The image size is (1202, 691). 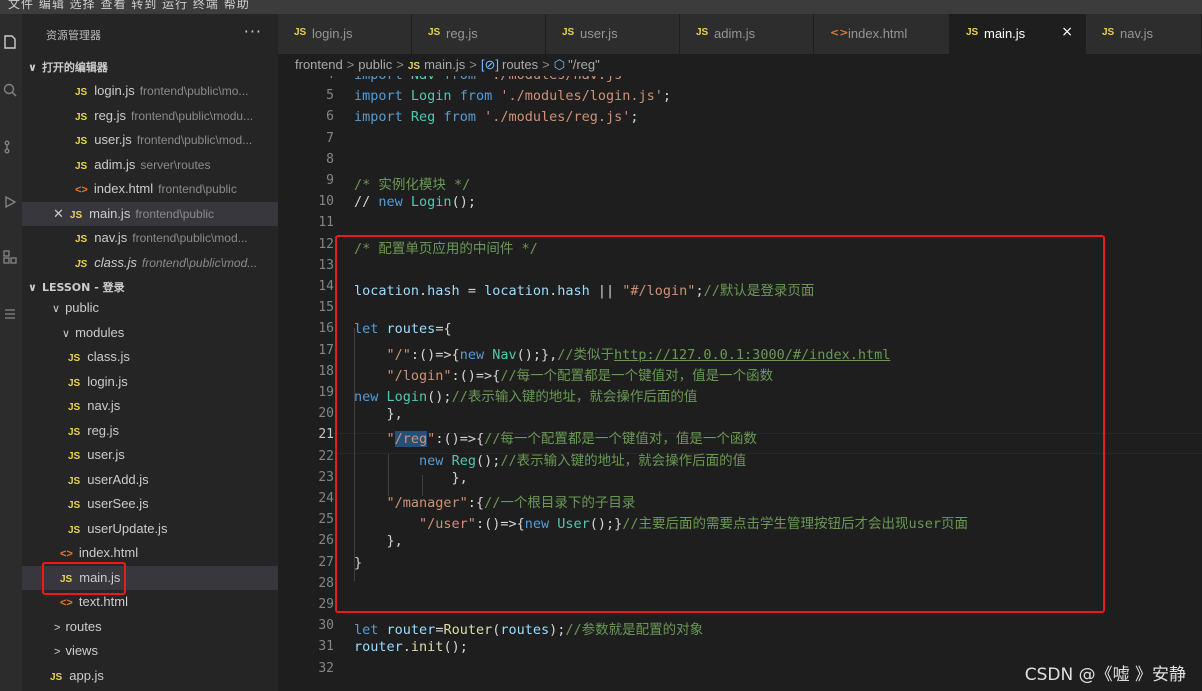 What do you see at coordinates (520, 64) in the screenshot?
I see `breadcrumb-item: routes` at bounding box center [520, 64].